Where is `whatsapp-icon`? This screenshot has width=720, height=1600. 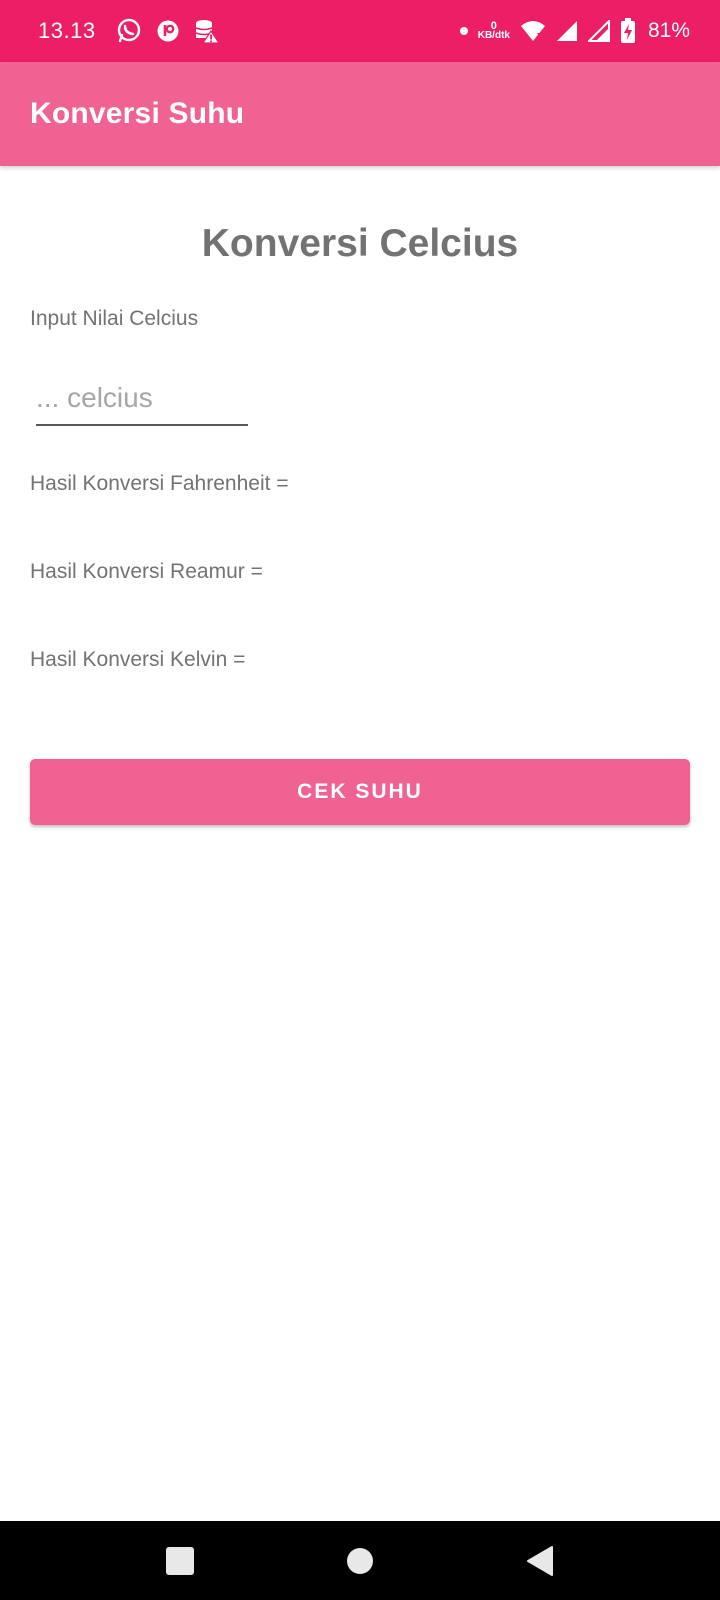 whatsapp-icon is located at coordinates (129, 31).